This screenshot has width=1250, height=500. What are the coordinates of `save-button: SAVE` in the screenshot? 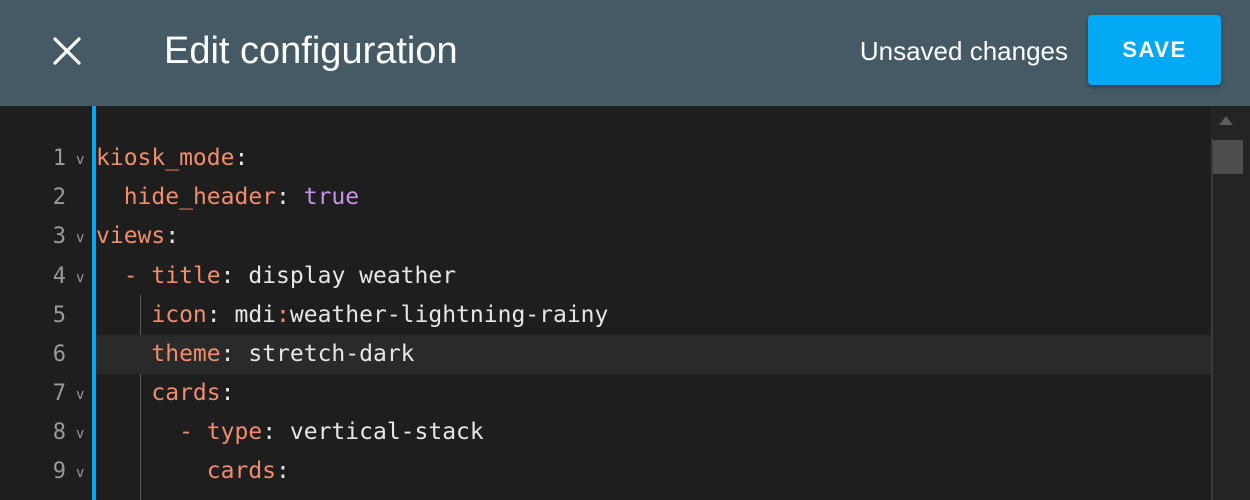 It's located at (1154, 50).